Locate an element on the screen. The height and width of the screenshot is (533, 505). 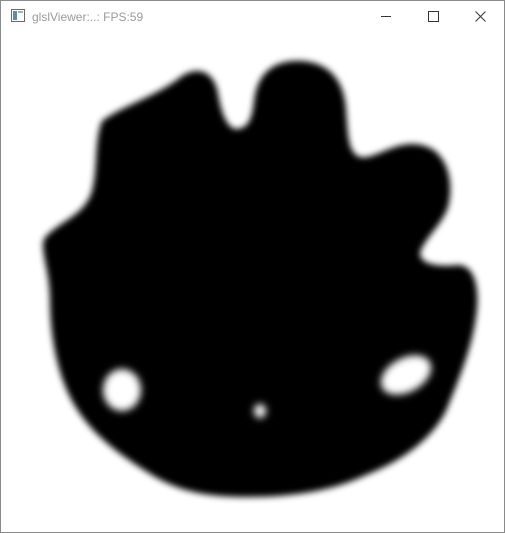
close-icon is located at coordinates (480, 16).